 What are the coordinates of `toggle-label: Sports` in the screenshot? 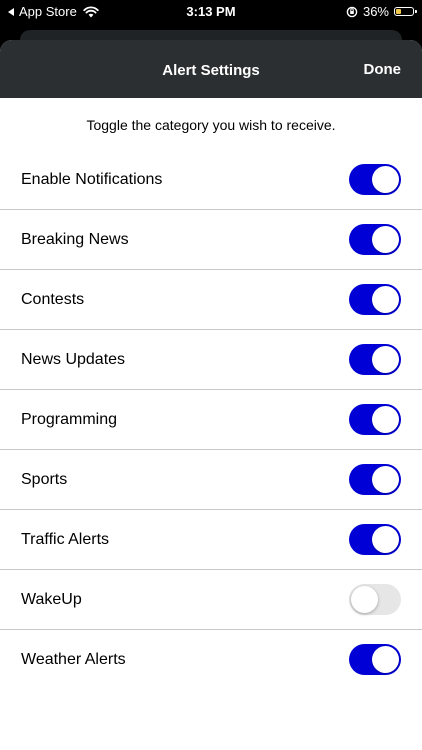 It's located at (44, 479).